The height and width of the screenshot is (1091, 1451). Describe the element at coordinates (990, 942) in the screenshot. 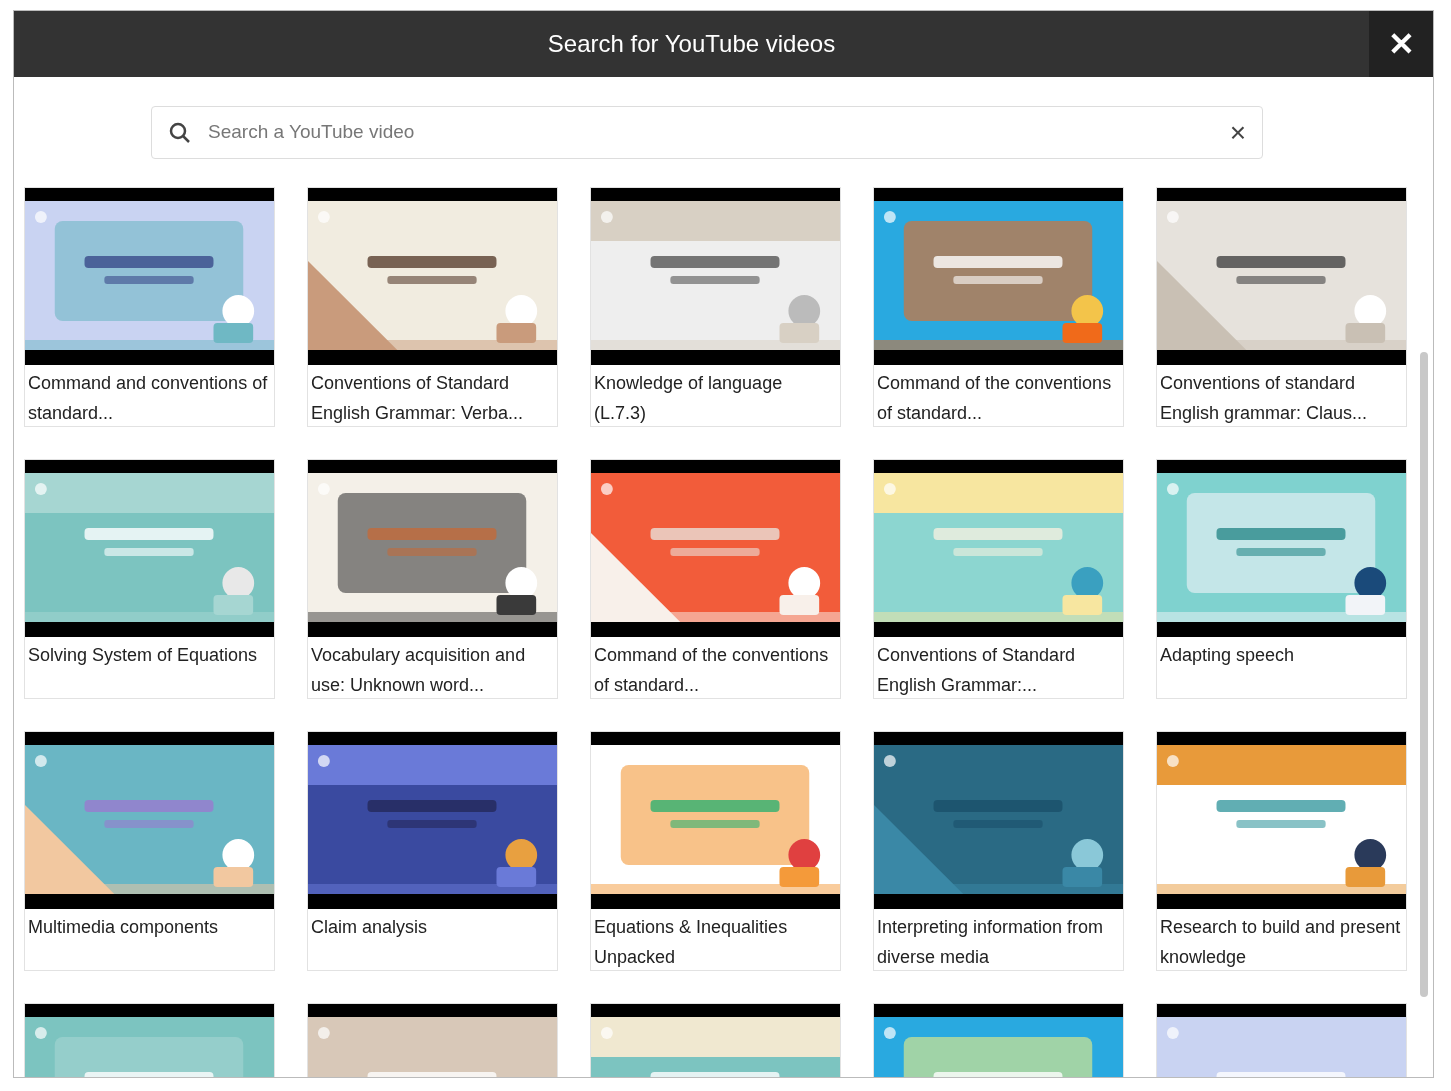

I see `video-title: Interpreting information from diverse media` at that location.